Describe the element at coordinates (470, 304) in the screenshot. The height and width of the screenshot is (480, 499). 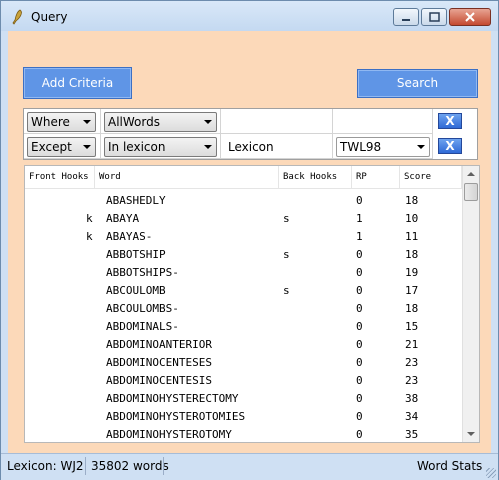
I see `vertical-scrollbar` at that location.